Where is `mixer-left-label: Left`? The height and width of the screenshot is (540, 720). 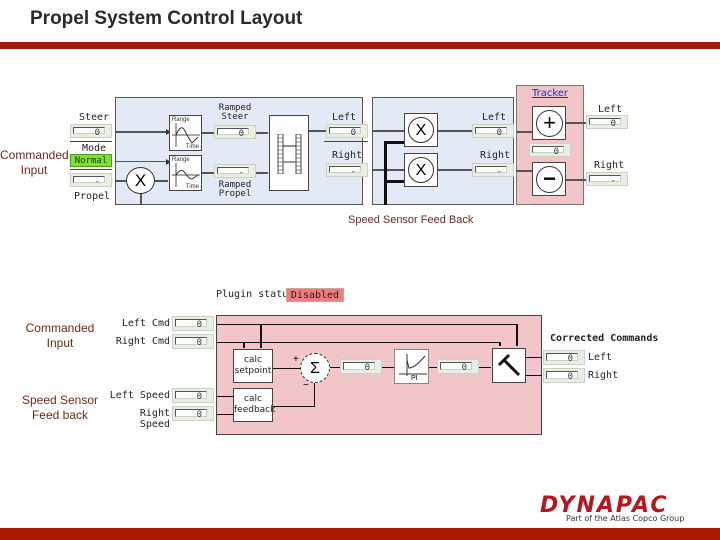 mixer-left-label: Left is located at coordinates (344, 117).